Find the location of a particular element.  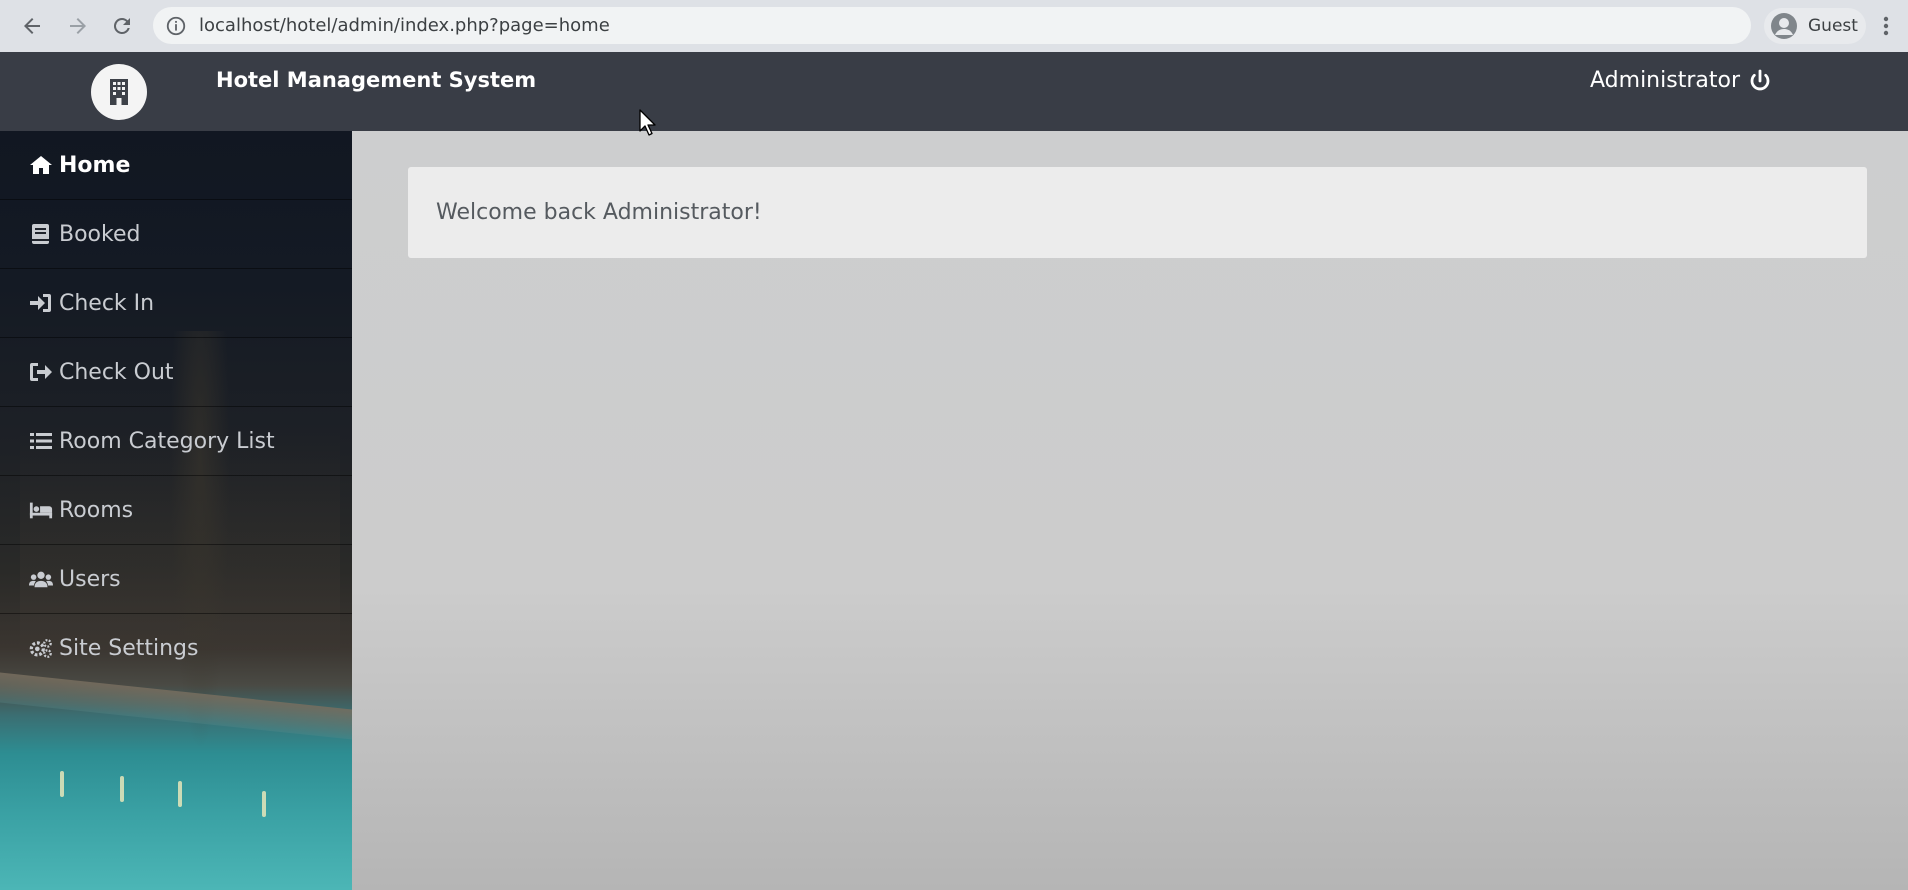

sidebar-item-label: Home is located at coordinates (95, 165).